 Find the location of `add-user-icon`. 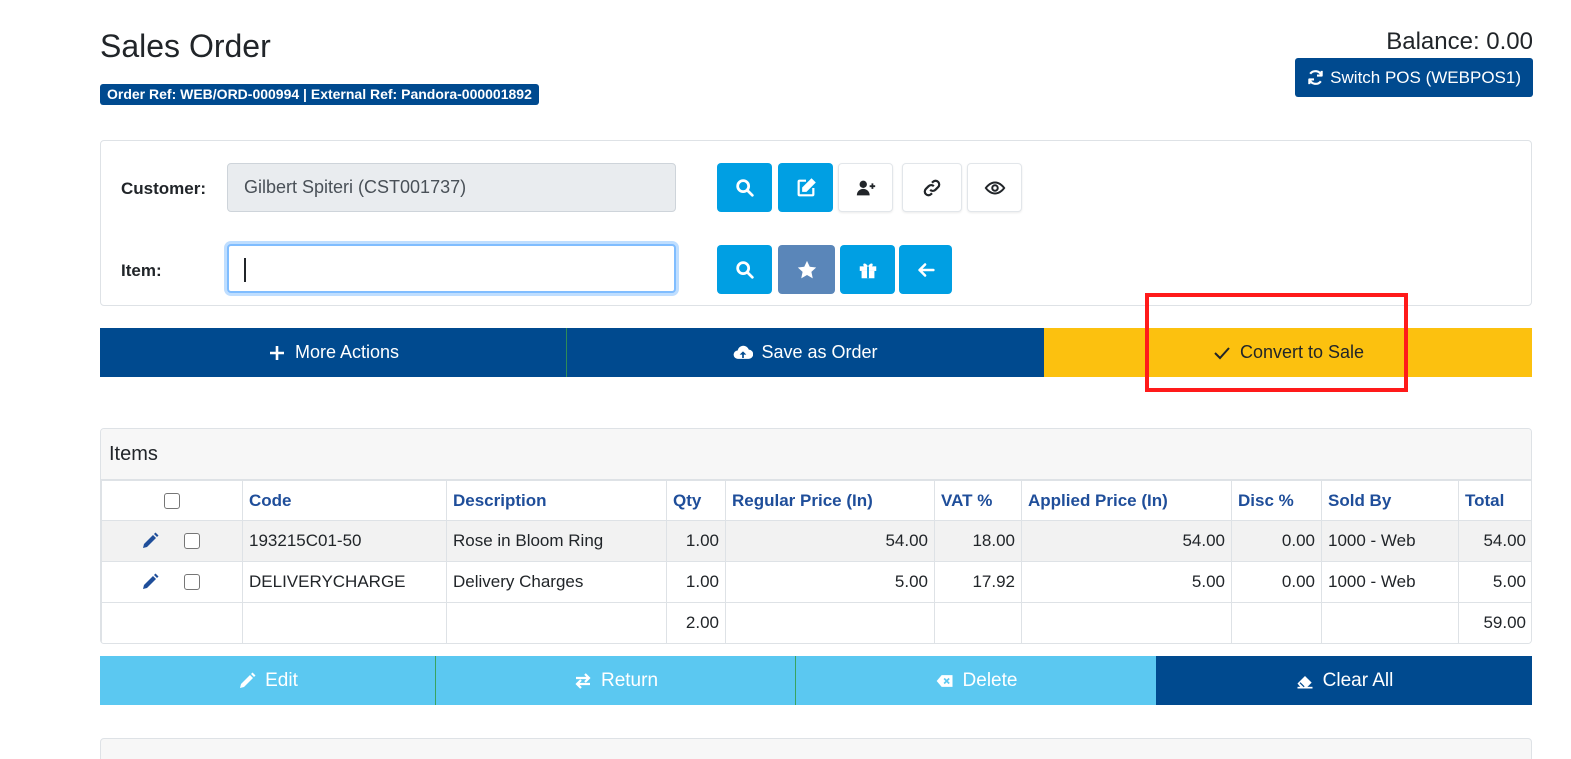

add-user-icon is located at coordinates (865, 187).